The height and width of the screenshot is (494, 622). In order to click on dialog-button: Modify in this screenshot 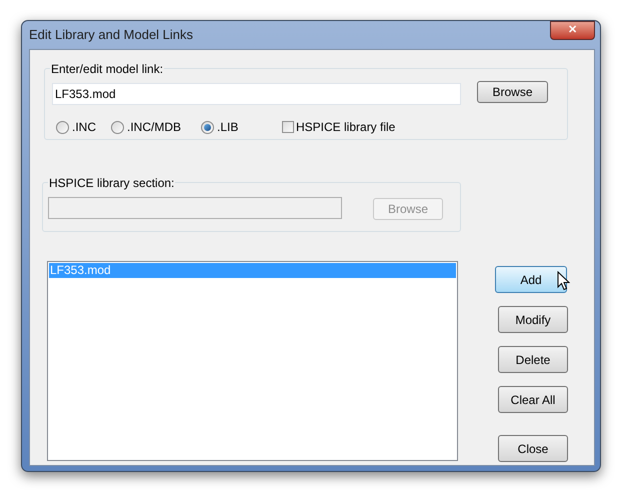, I will do `click(533, 319)`.